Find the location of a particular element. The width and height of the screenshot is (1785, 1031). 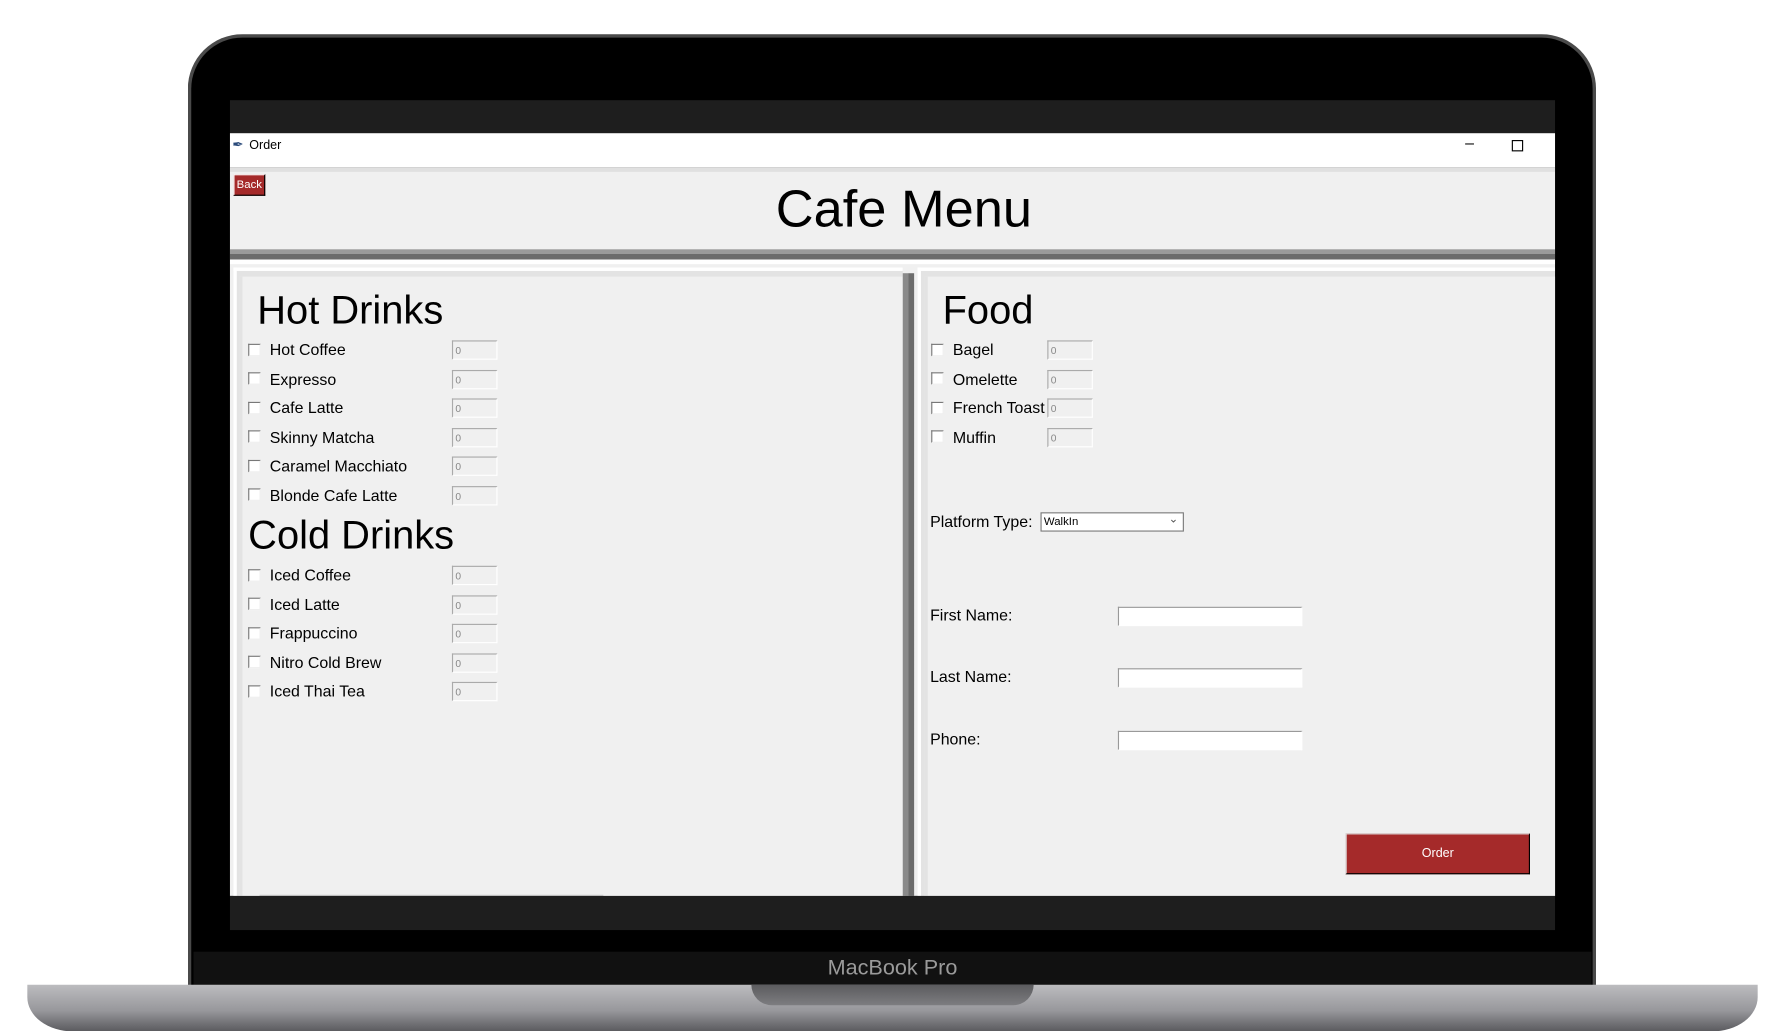

item-label: French Toast is located at coordinates (999, 407).